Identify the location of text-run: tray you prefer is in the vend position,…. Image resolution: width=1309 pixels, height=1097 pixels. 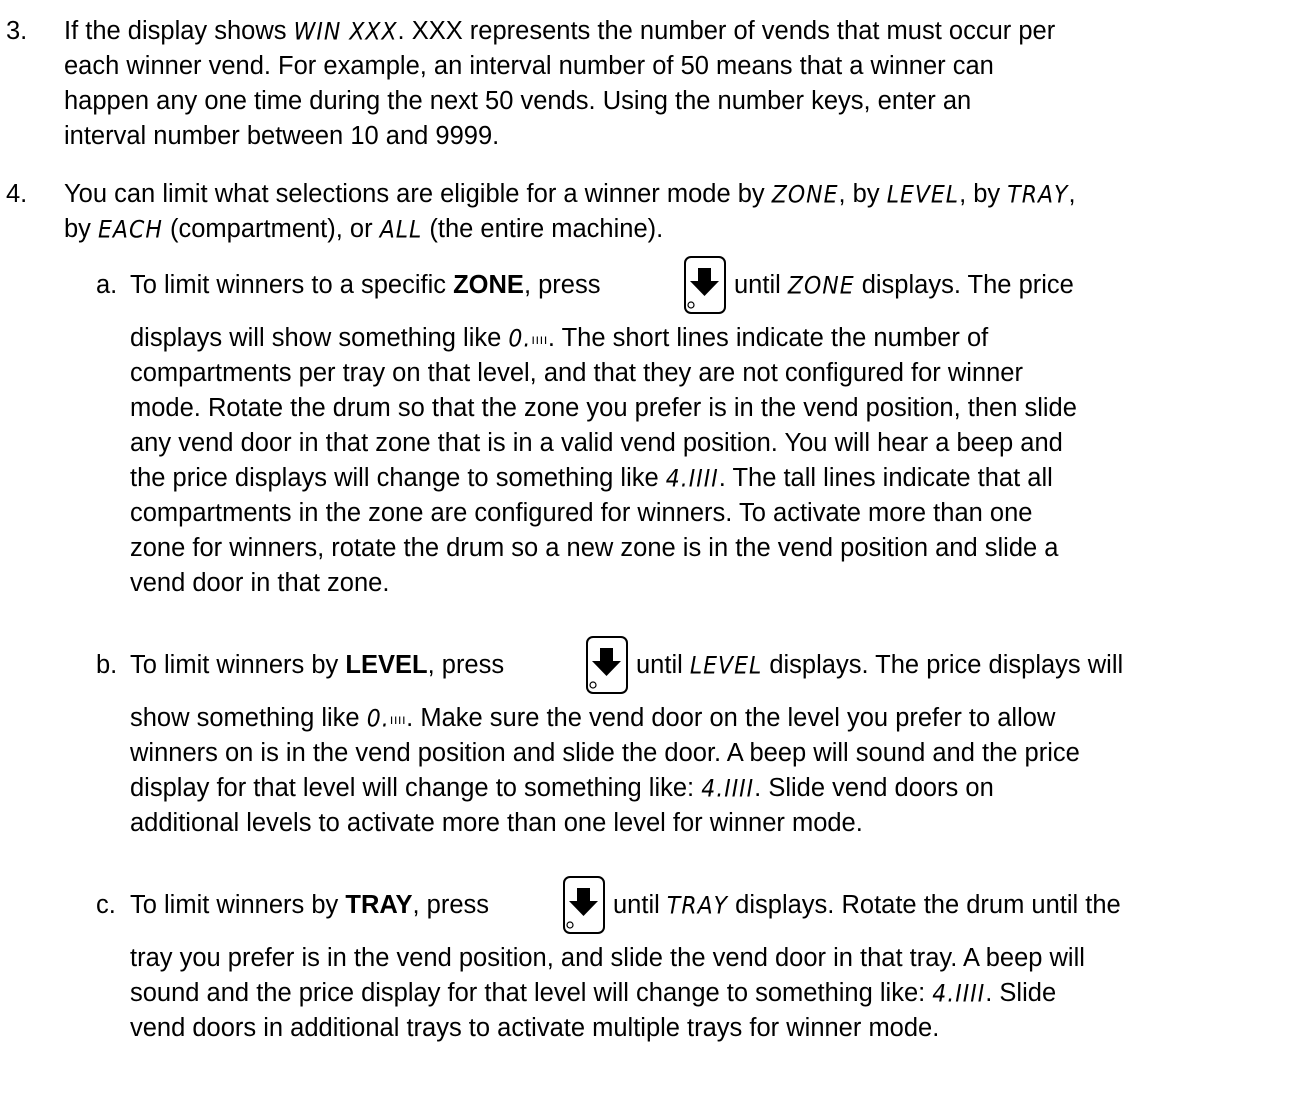
(607, 958).